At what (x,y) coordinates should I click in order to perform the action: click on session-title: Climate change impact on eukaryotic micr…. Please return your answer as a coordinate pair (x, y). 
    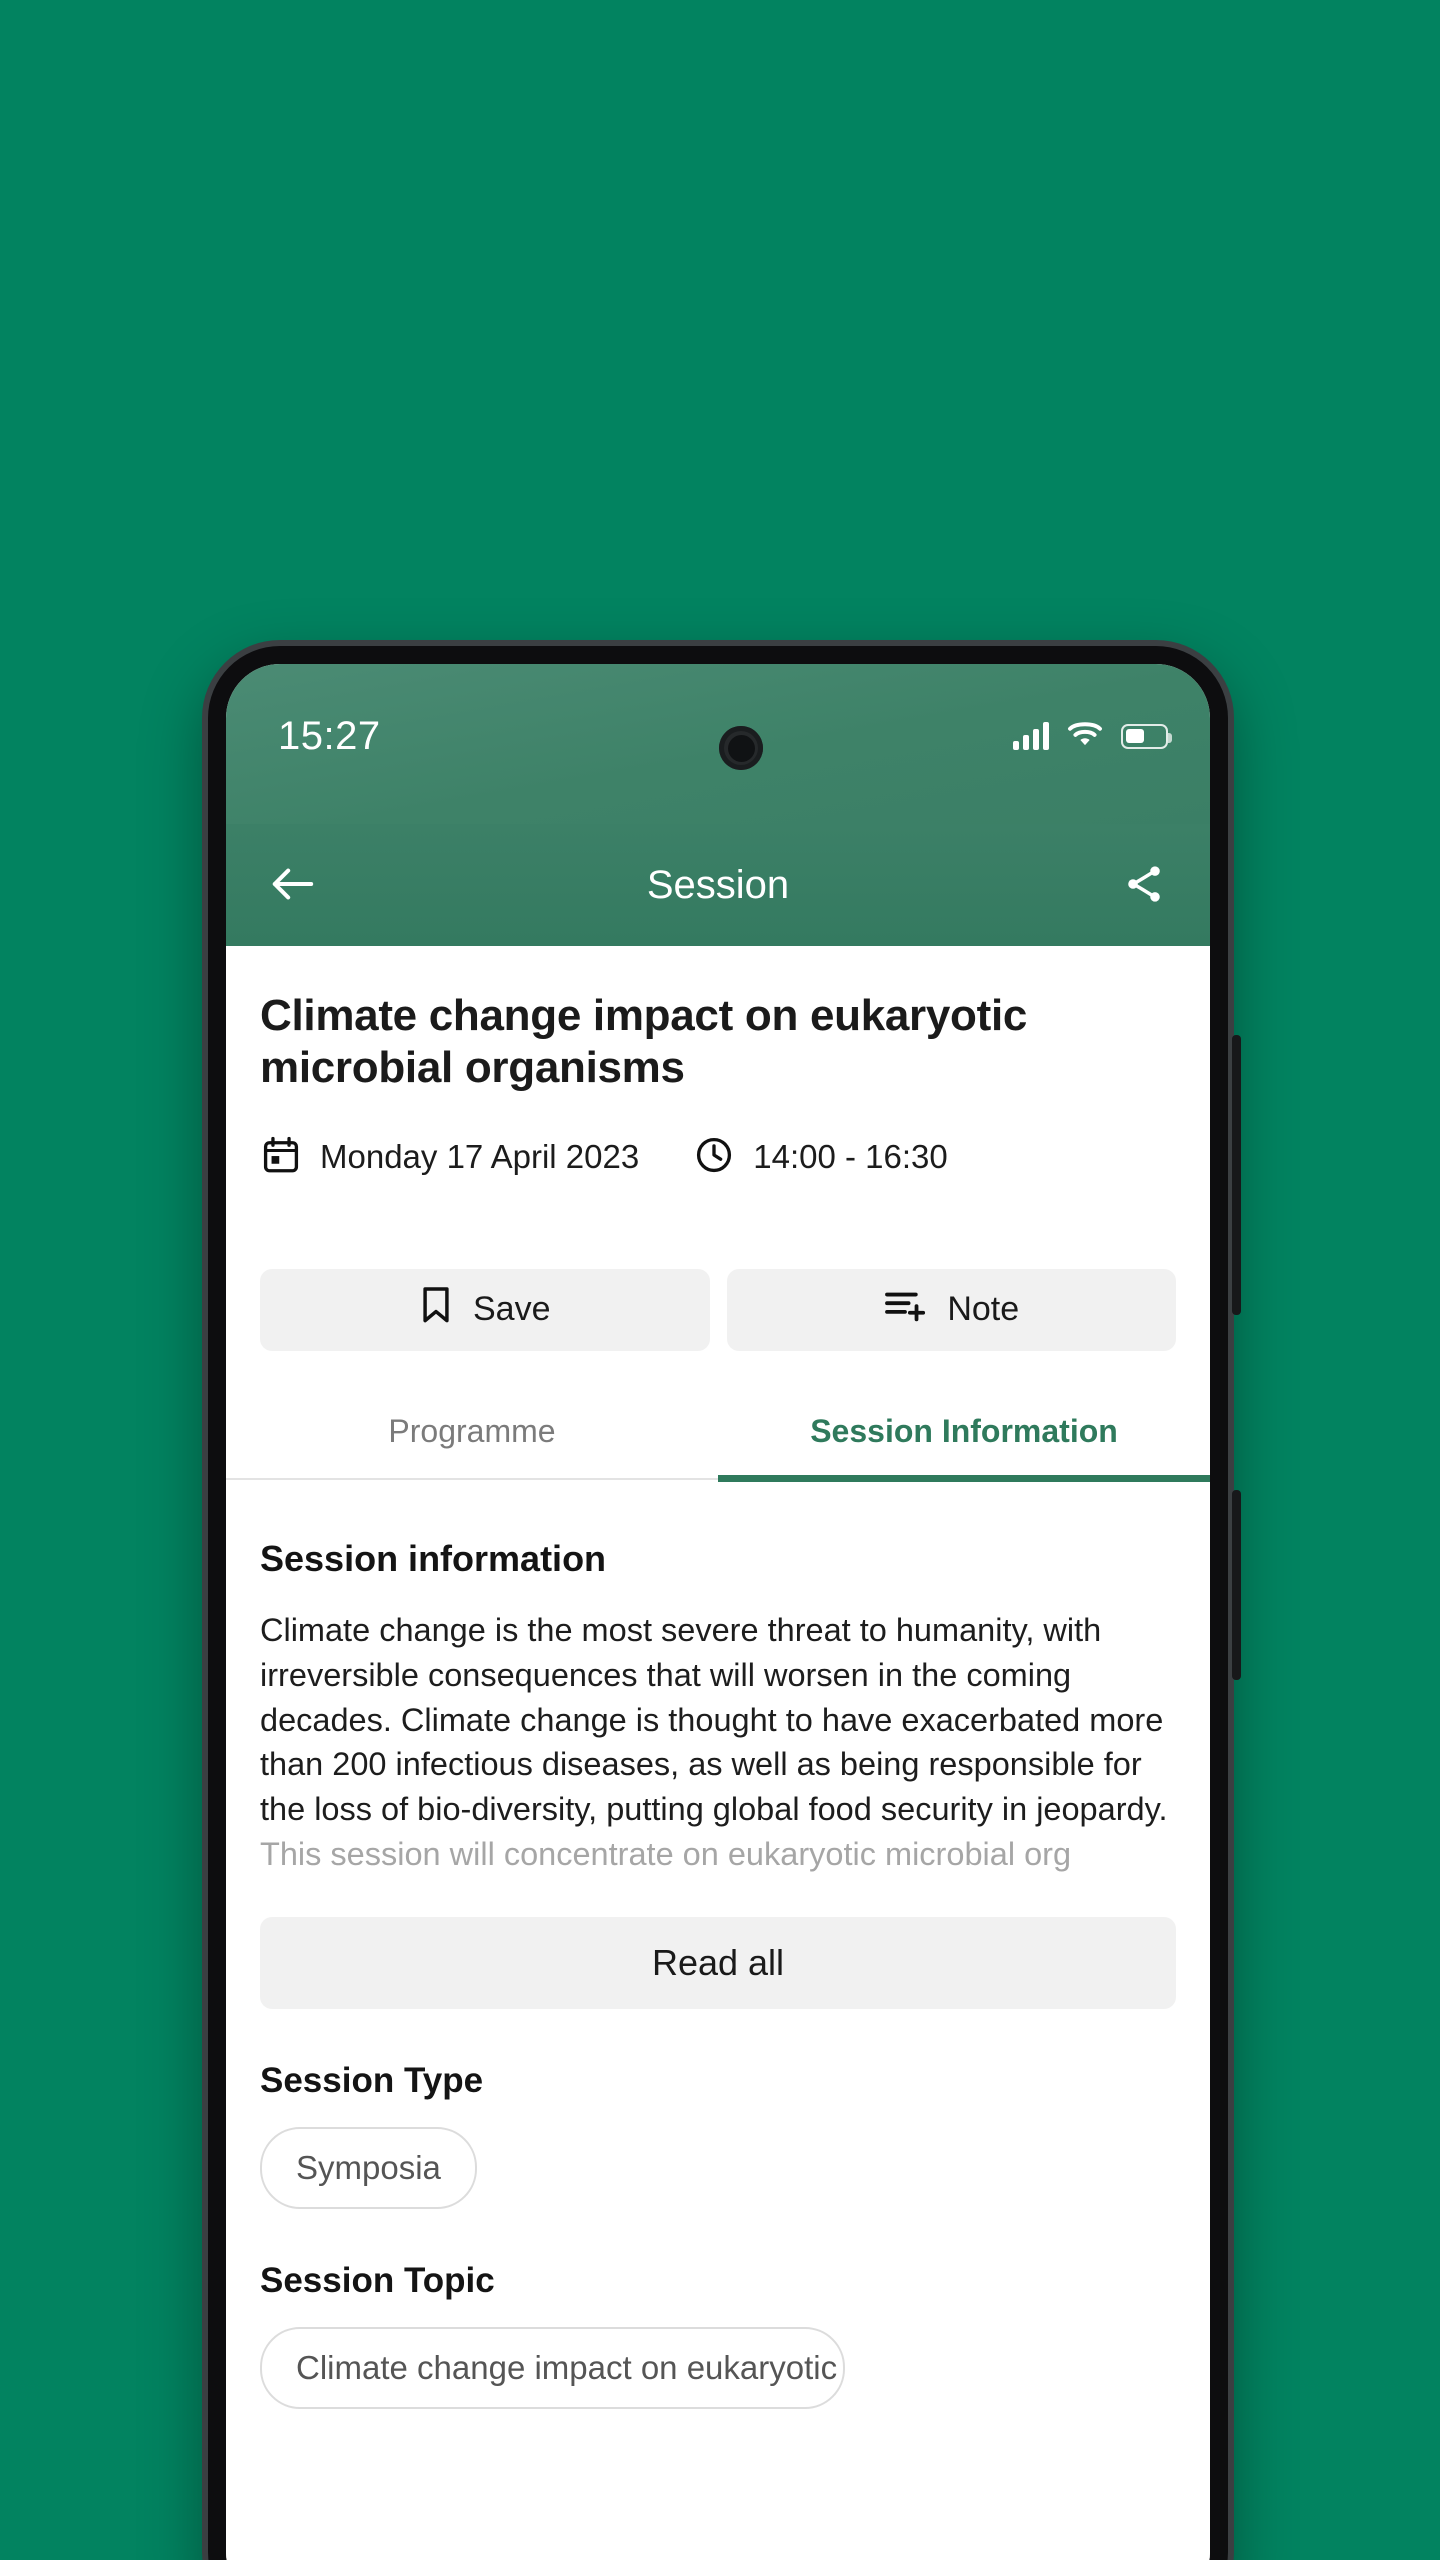
    Looking at the image, I should click on (644, 1041).